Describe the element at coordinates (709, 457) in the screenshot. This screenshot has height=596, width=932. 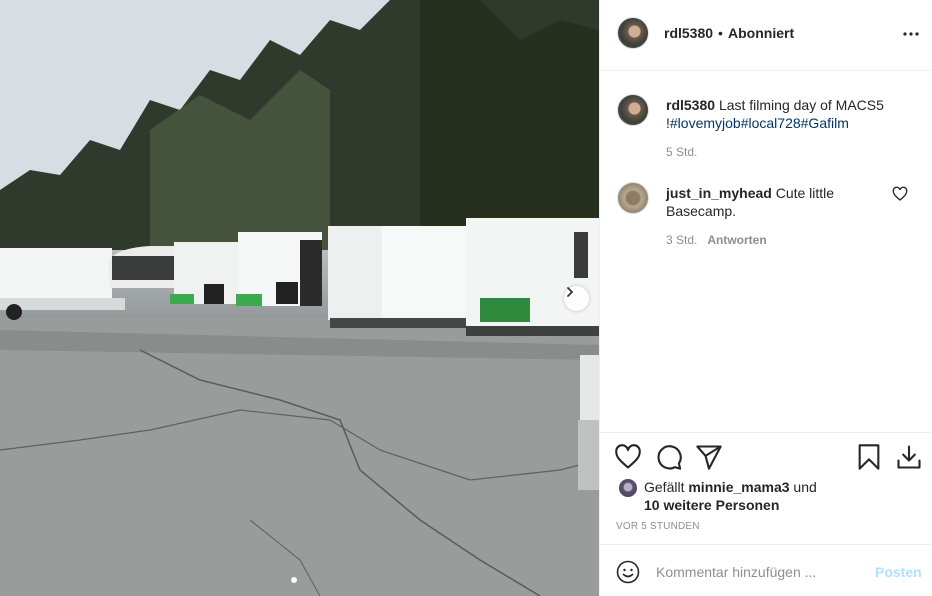
I see `paper-plane-icon` at that location.